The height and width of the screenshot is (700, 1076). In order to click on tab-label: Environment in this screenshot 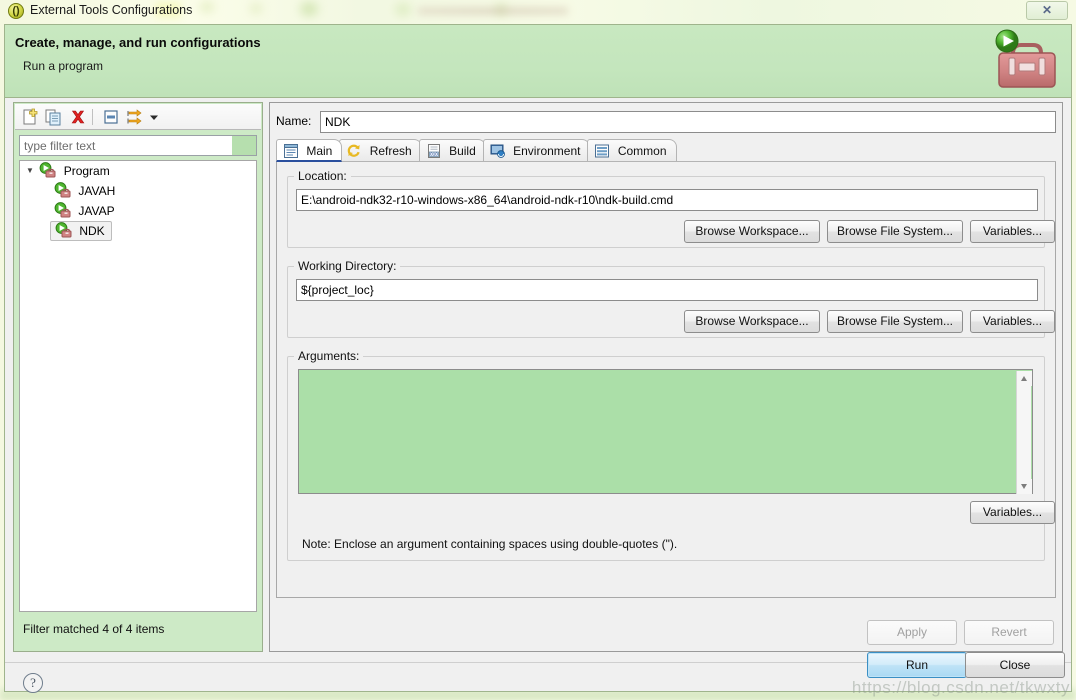, I will do `click(547, 151)`.